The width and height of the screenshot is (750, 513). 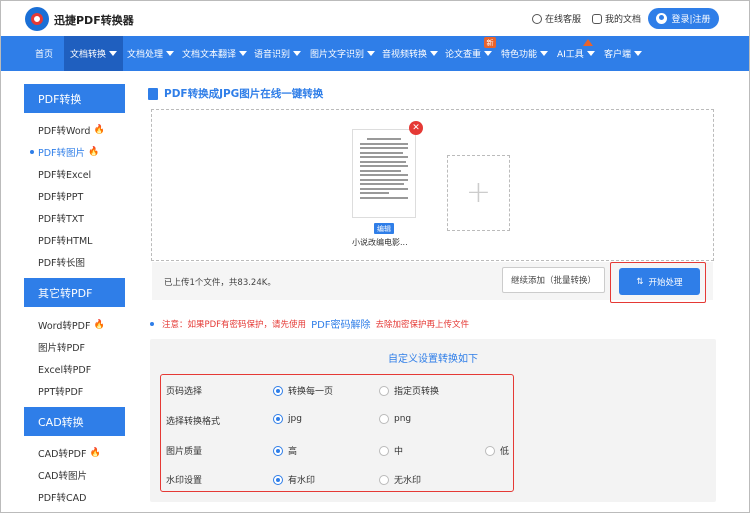 I want to click on my-documents-link: 我的文档, so click(x=616, y=18).